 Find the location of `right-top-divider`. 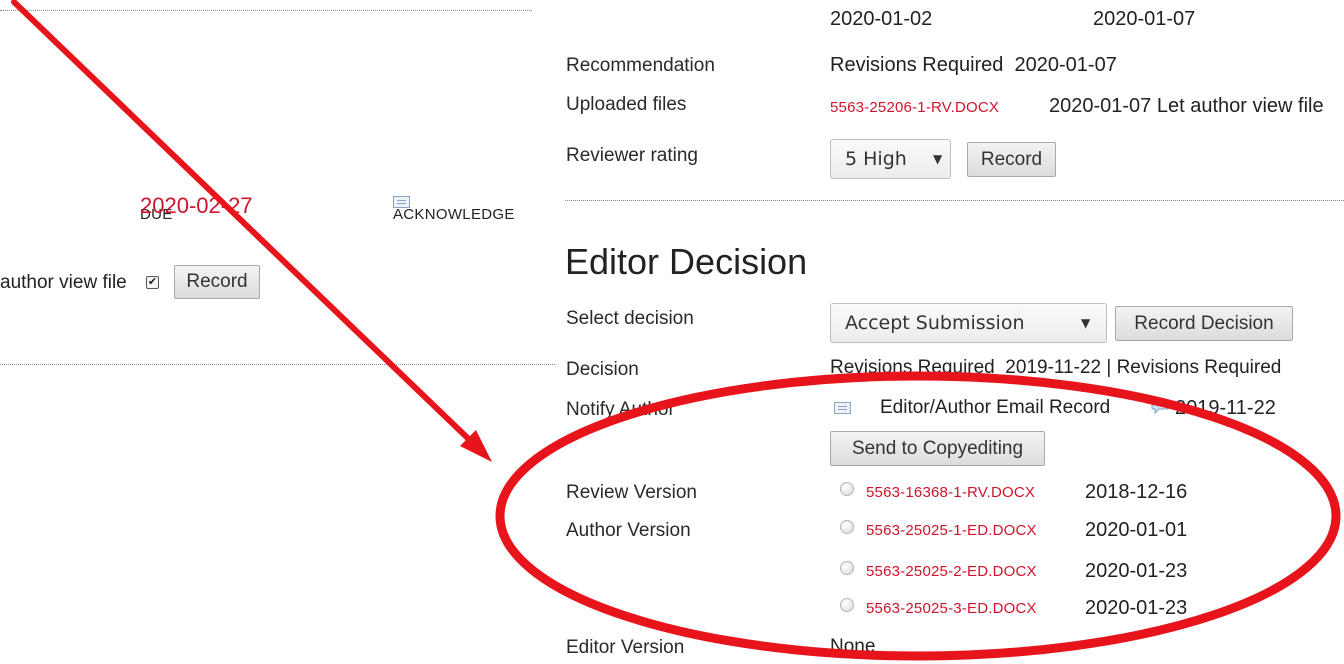

right-top-divider is located at coordinates (954, 200).